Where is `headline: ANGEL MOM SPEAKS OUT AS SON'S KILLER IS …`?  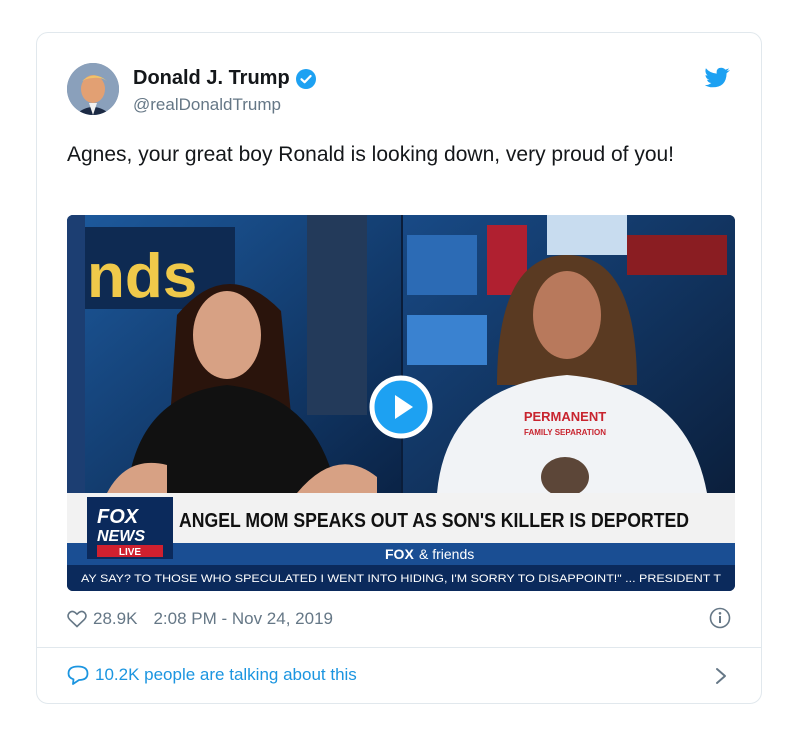 headline: ANGEL MOM SPEAKS OUT AS SON'S KILLER IS … is located at coordinates (434, 521).